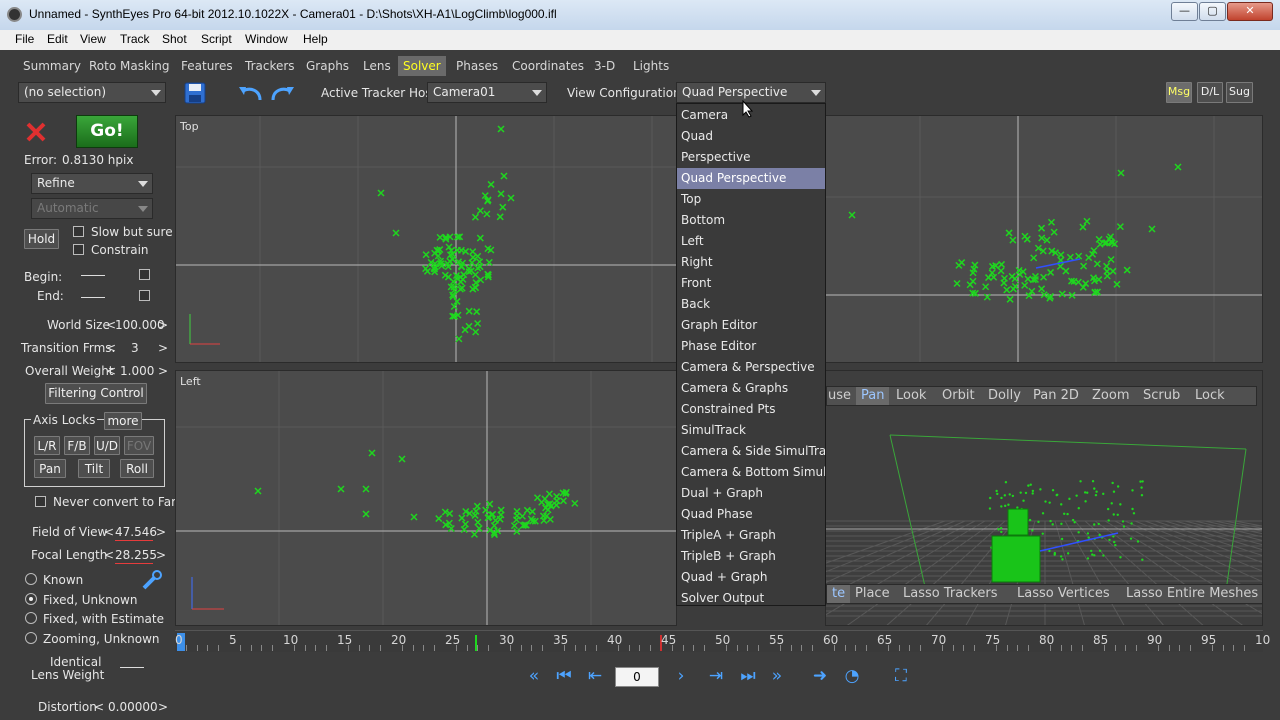 The image size is (1280, 720). What do you see at coordinates (109, 532) in the screenshot?
I see `field-of-view-decrement: <` at bounding box center [109, 532].